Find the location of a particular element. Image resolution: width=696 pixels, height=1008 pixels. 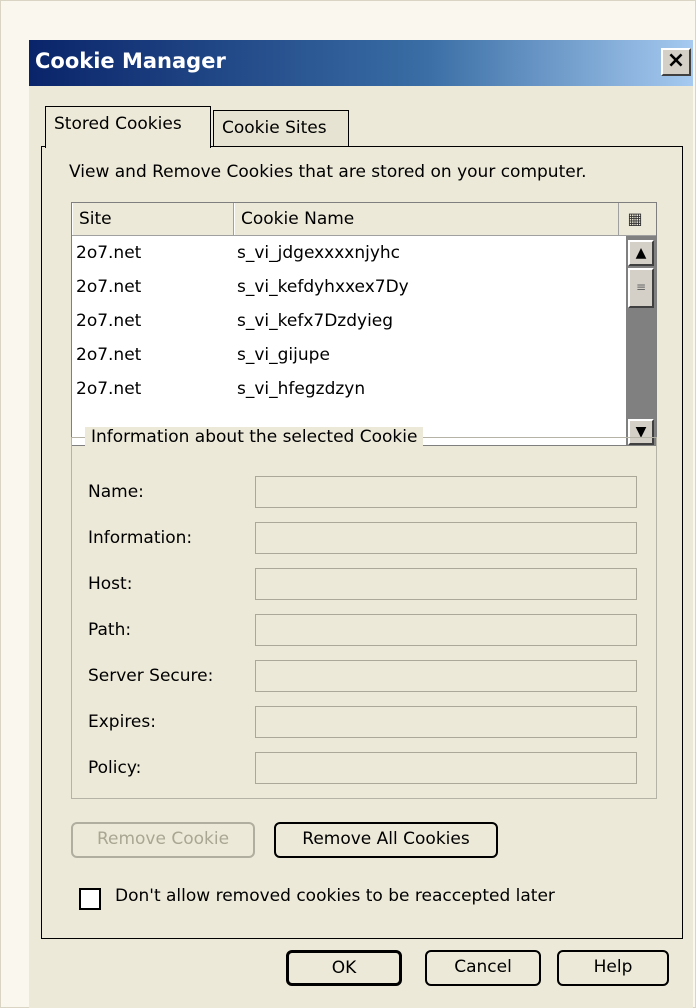

tab-stored-cookies: Stored Cookies is located at coordinates (128, 127).